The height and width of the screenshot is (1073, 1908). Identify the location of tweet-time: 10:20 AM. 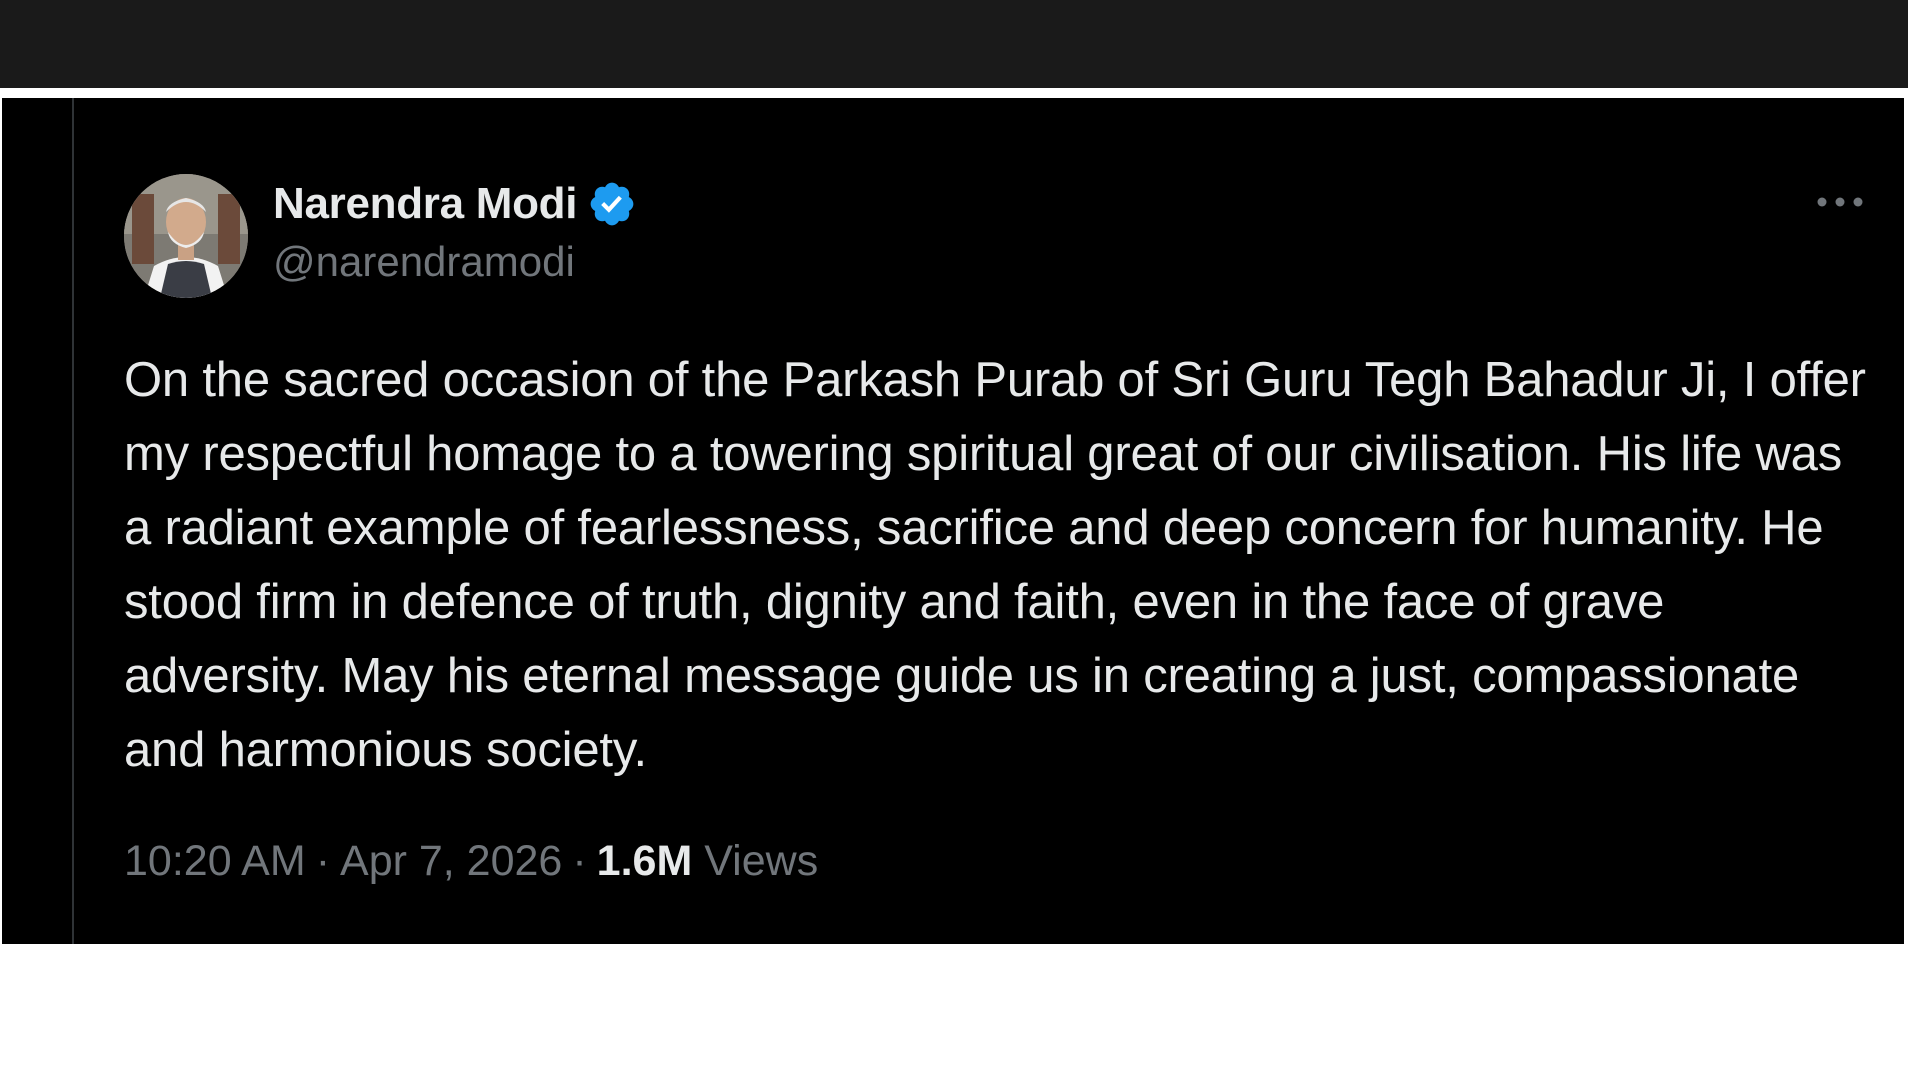
(215, 861).